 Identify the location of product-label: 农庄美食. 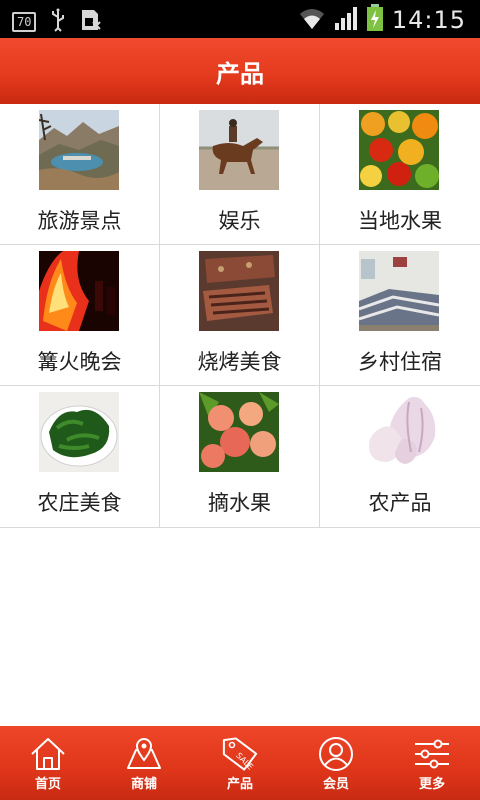
(79, 503).